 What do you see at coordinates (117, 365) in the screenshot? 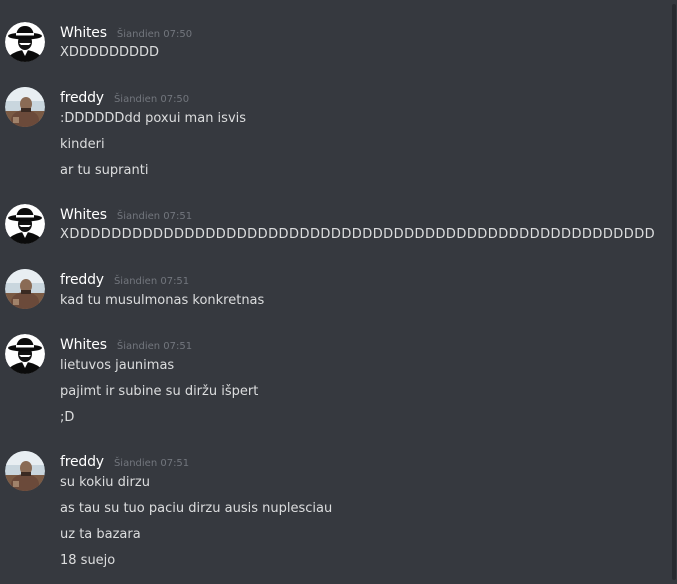
I see `message-text: lietuvos jaunimas` at bounding box center [117, 365].